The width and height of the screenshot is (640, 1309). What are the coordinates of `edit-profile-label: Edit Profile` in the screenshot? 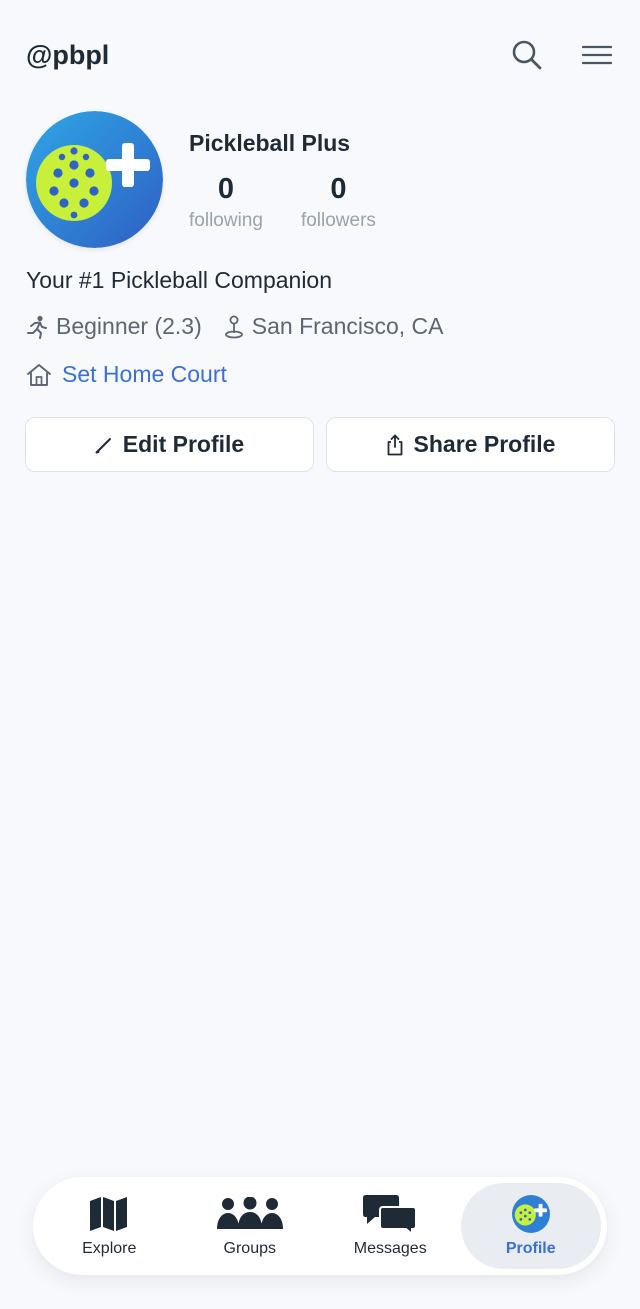 It's located at (183, 444).